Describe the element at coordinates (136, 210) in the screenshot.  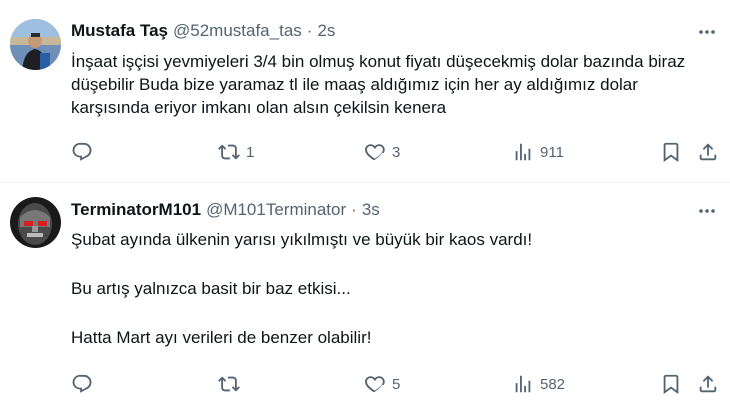
I see `author-name: TerminatorM101` at that location.